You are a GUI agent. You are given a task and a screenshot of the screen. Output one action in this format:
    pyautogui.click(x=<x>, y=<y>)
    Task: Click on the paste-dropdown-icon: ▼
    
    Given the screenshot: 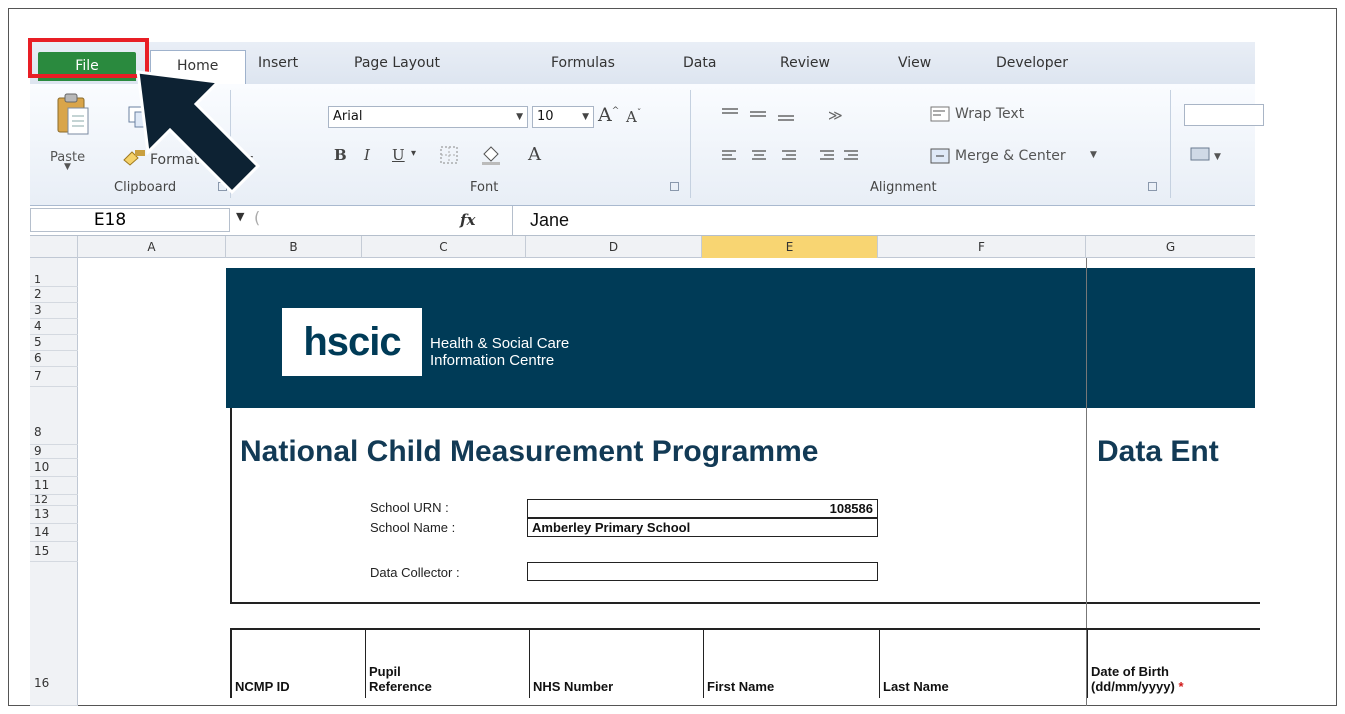 What is the action you would take?
    pyautogui.click(x=67, y=167)
    